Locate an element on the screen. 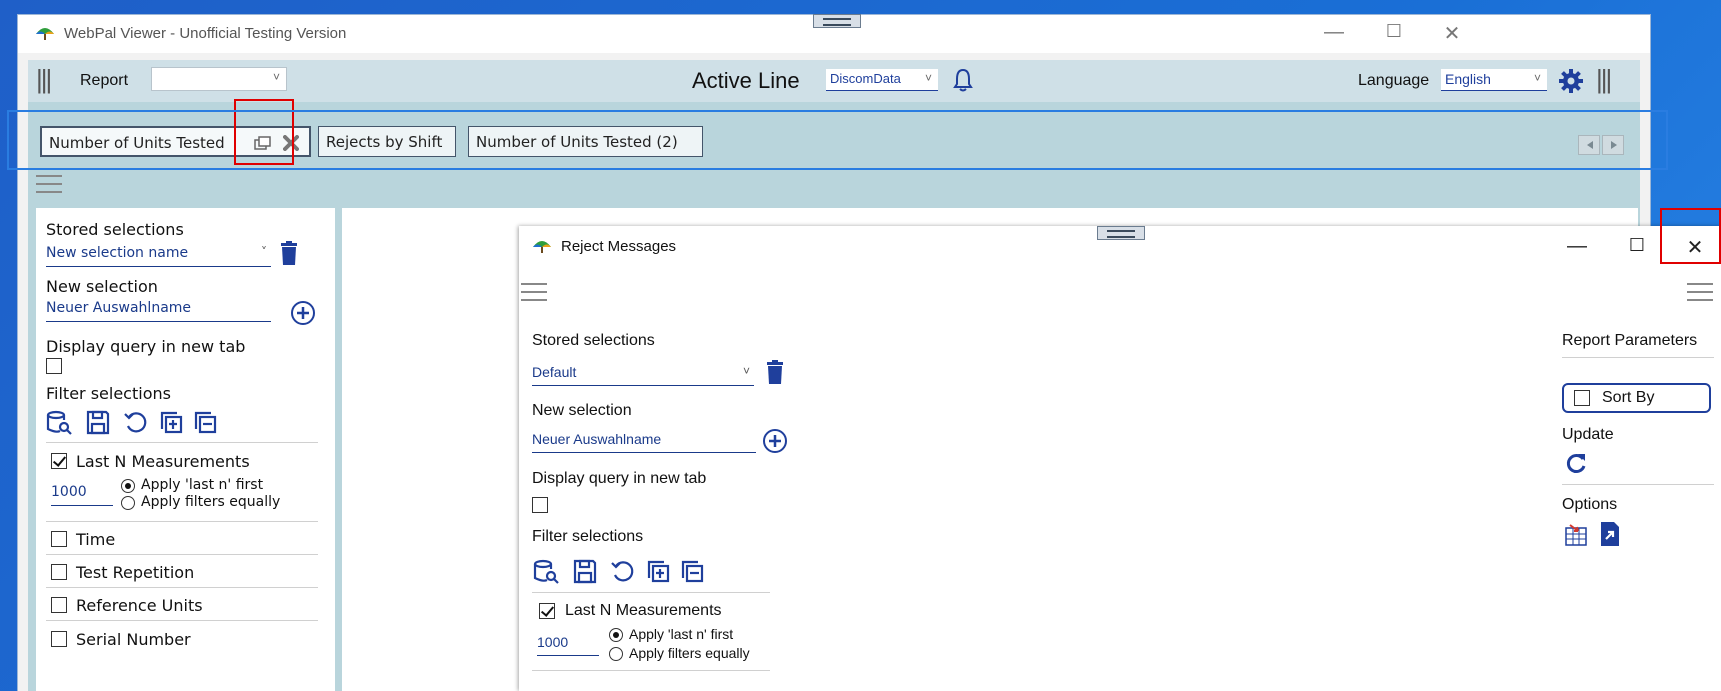 Image resolution: width=1721 pixels, height=691 pixels. language-label: Language is located at coordinates (1394, 80).